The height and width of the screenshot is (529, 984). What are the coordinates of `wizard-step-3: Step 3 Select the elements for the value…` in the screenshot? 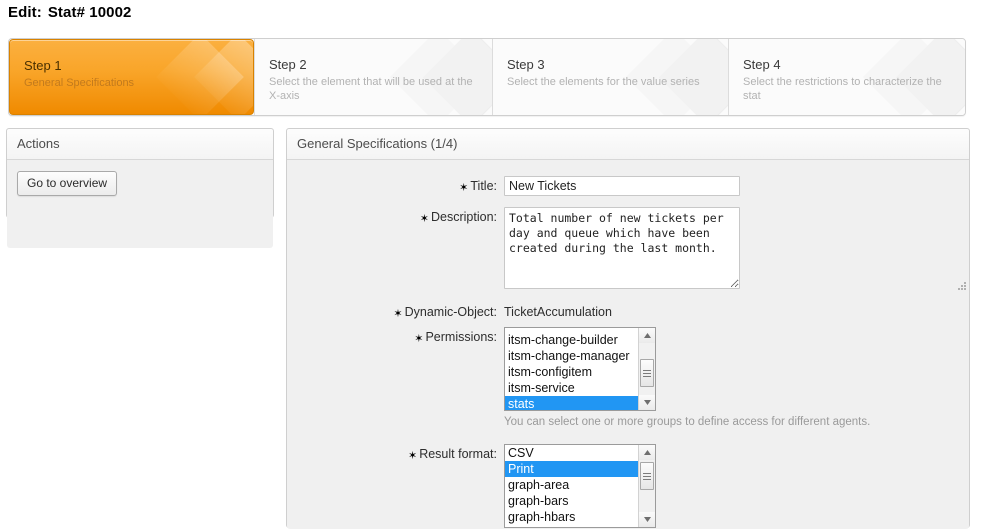 It's located at (610, 77).